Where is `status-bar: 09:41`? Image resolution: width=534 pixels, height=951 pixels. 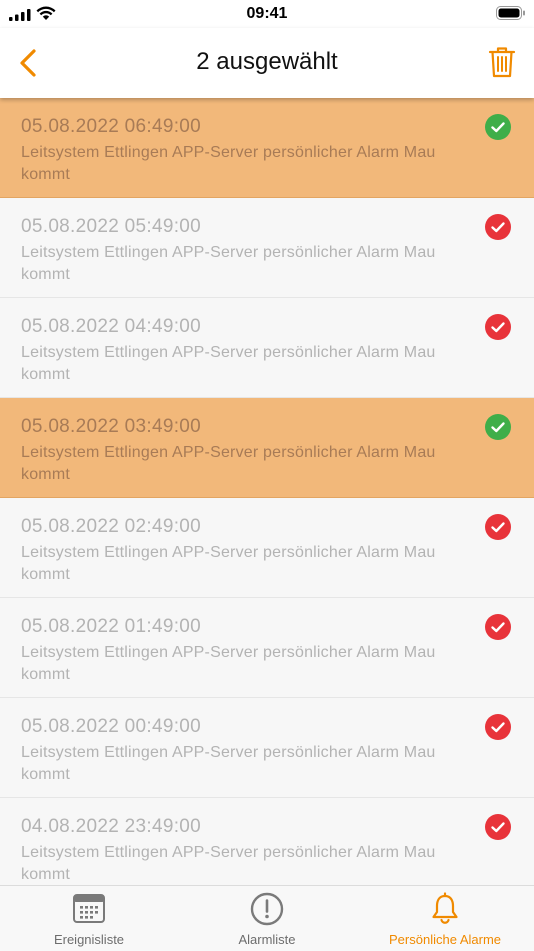 status-bar: 09:41 is located at coordinates (267, 14).